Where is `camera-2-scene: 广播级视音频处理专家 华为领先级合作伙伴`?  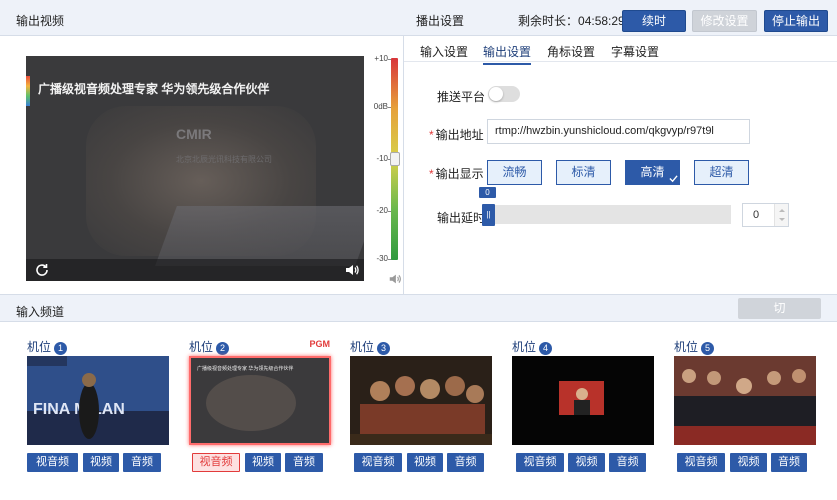
camera-2-scene: 广播级视音频处理专家 华为领先级合作伙伴 is located at coordinates (260, 400).